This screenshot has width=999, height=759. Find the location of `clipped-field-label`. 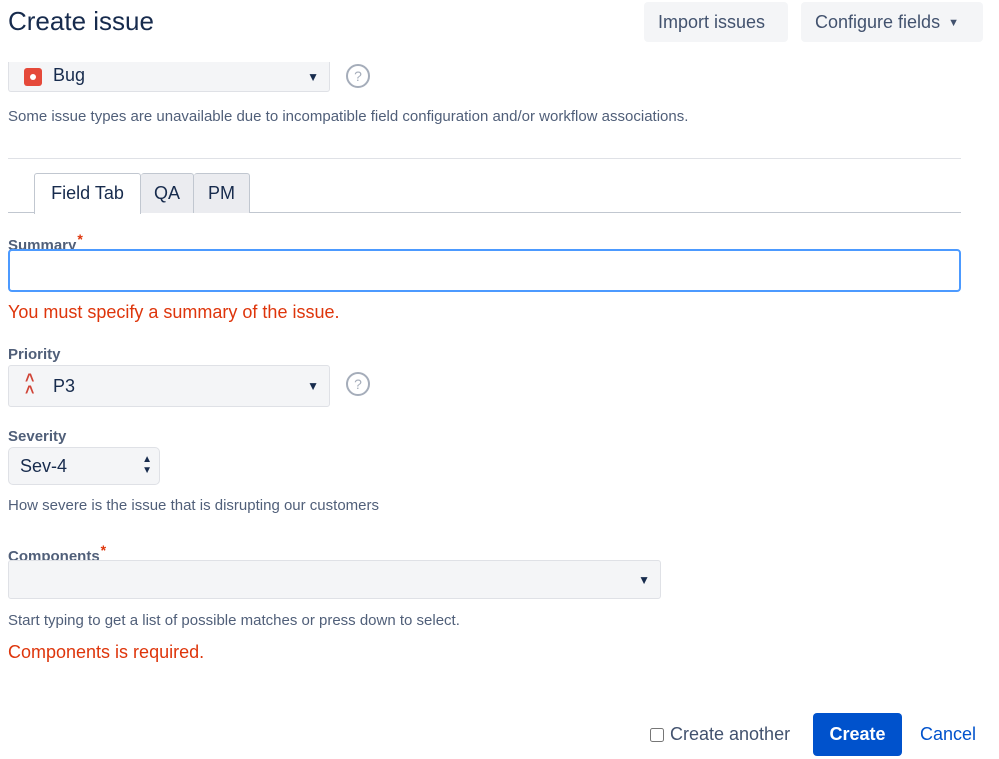

clipped-field-label is located at coordinates (73, 690).